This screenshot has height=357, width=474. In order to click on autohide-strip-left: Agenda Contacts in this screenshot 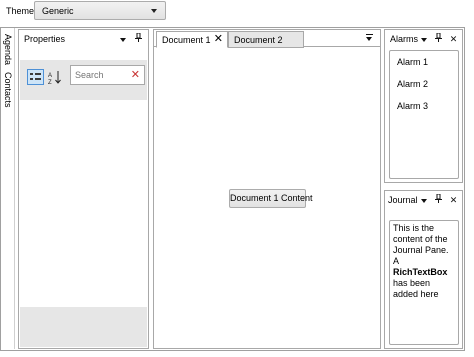, I will do `click(8, 188)`.